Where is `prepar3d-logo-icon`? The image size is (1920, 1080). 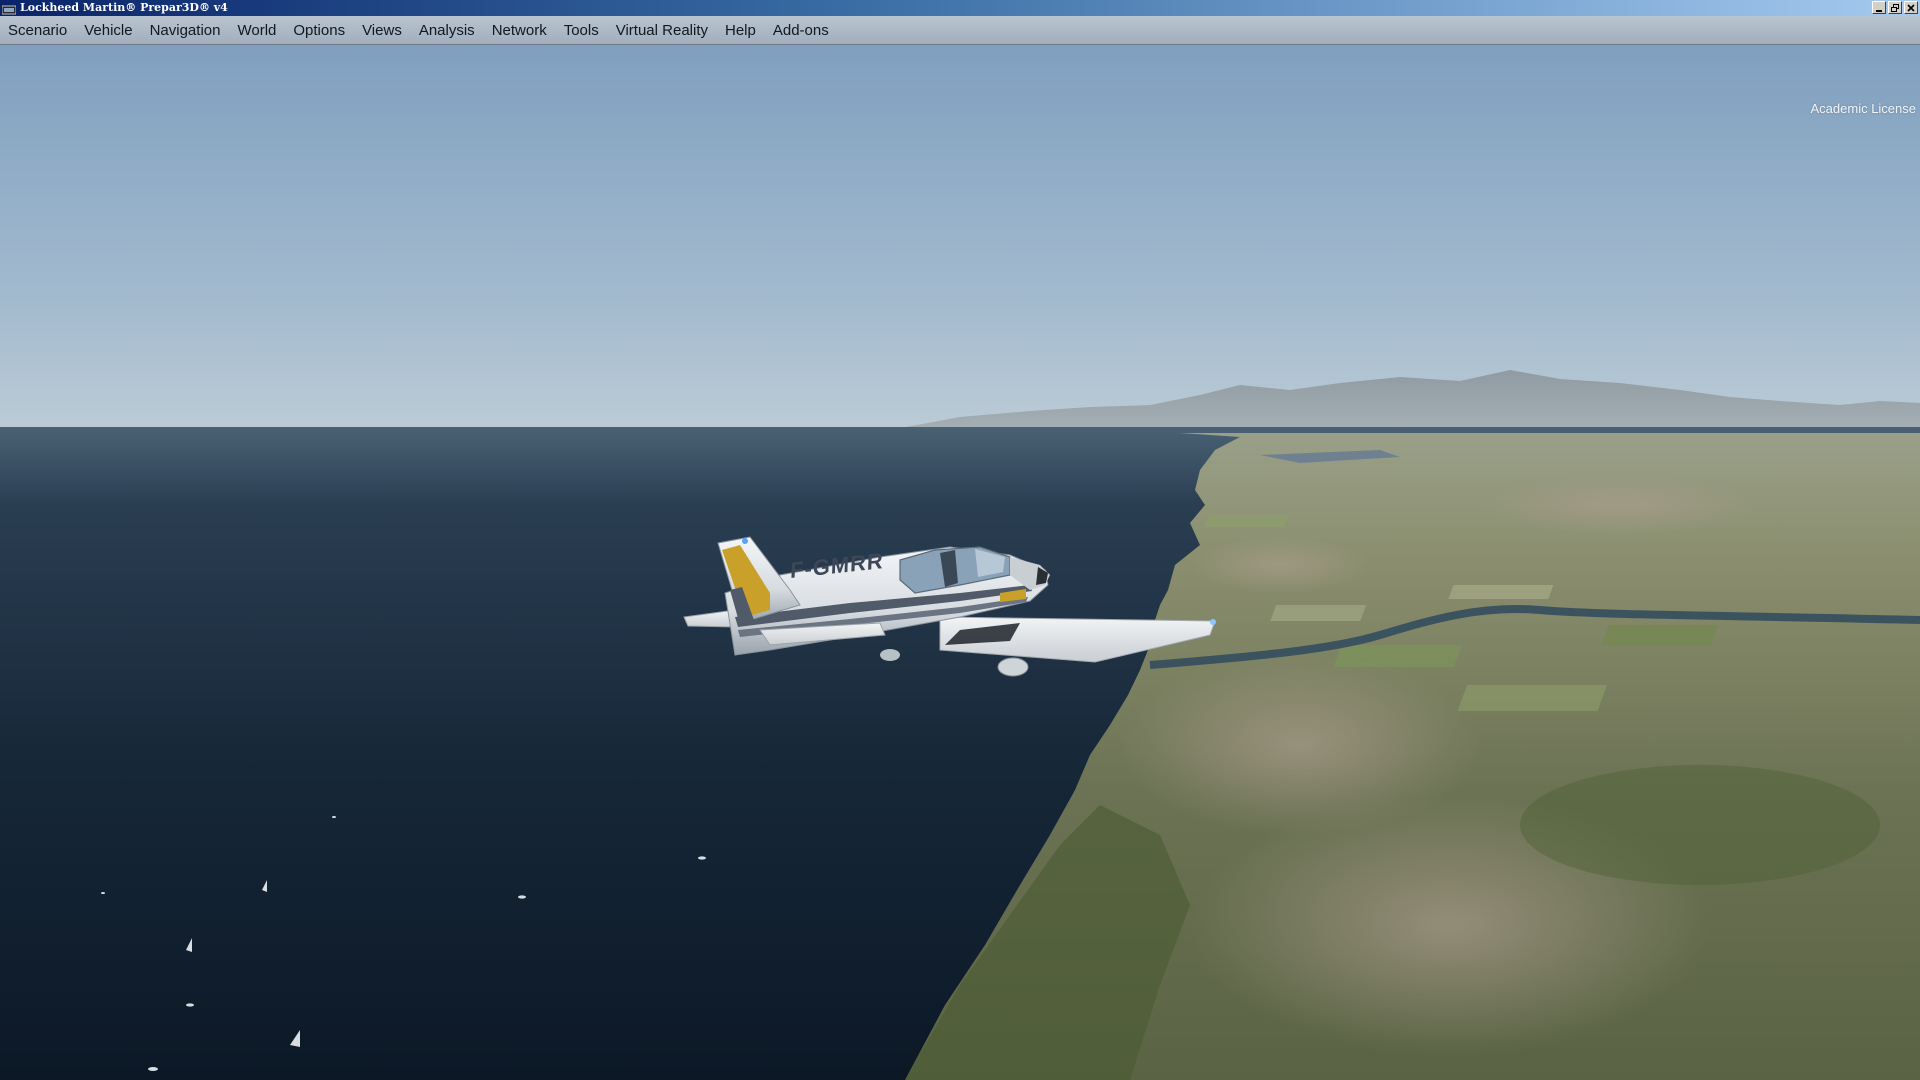 prepar3d-logo-icon is located at coordinates (9, 9).